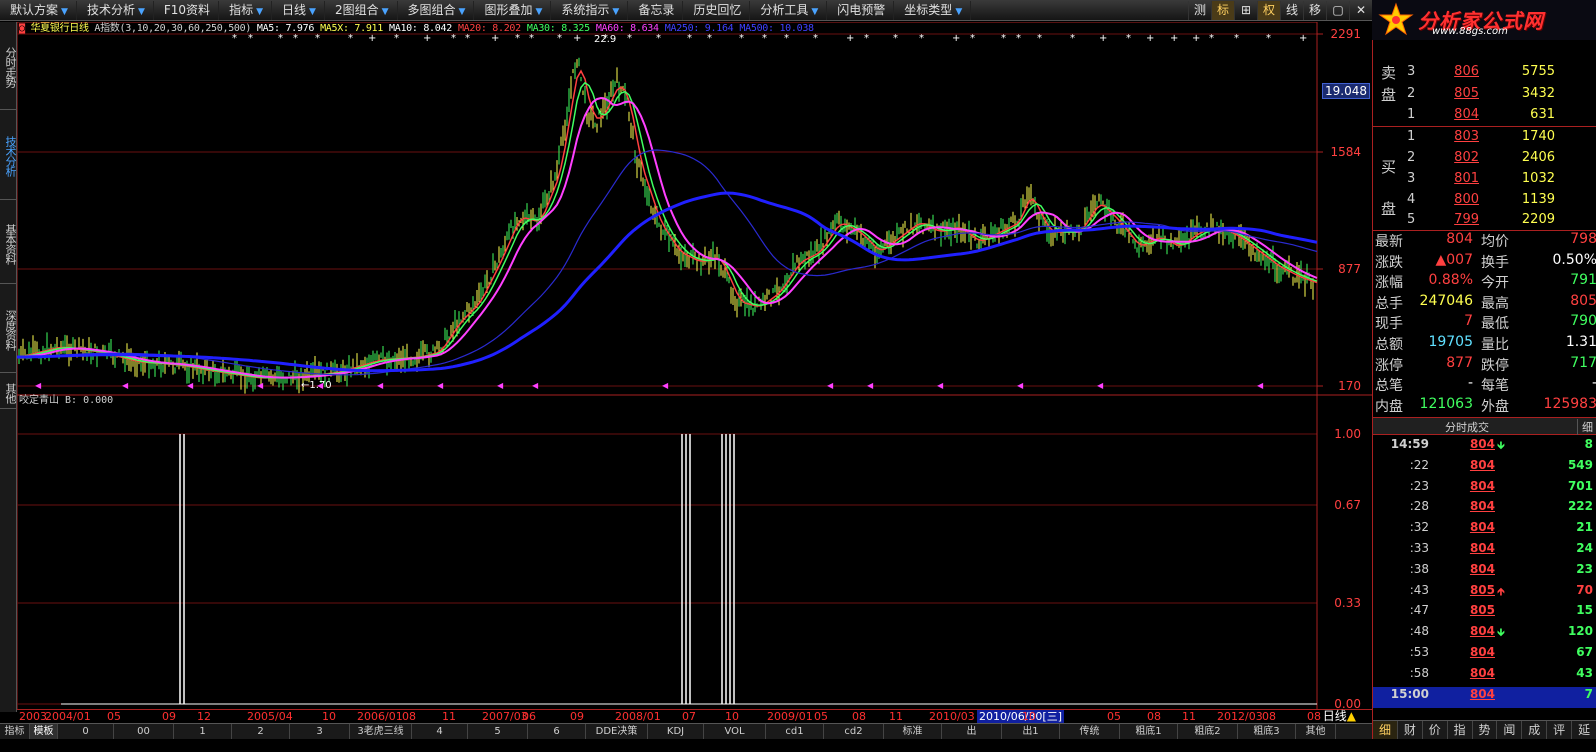 This screenshot has width=1596, height=752. Describe the element at coordinates (1456, 199) in the screenshot. I see `bid-price: 800` at that location.